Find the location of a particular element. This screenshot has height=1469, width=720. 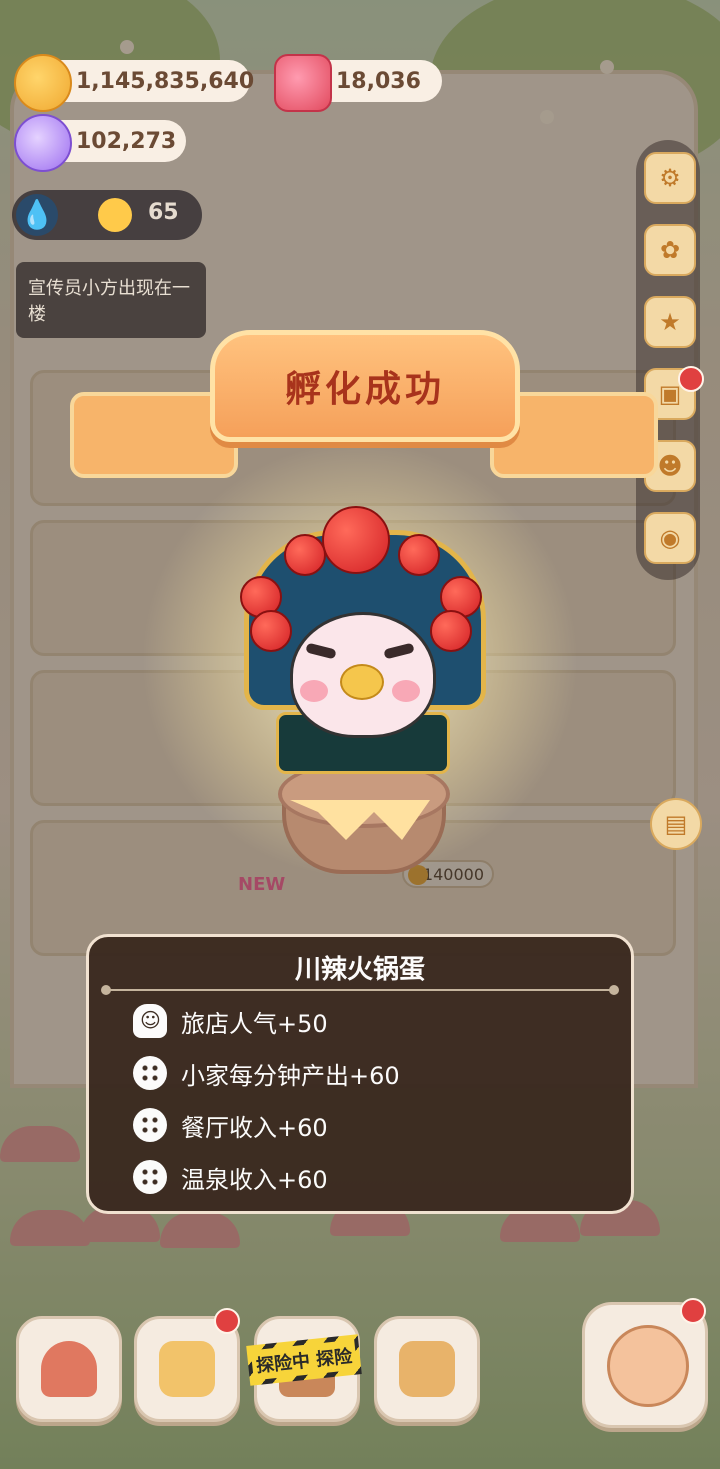

mushroom-house-icon is located at coordinates (69, 1369).